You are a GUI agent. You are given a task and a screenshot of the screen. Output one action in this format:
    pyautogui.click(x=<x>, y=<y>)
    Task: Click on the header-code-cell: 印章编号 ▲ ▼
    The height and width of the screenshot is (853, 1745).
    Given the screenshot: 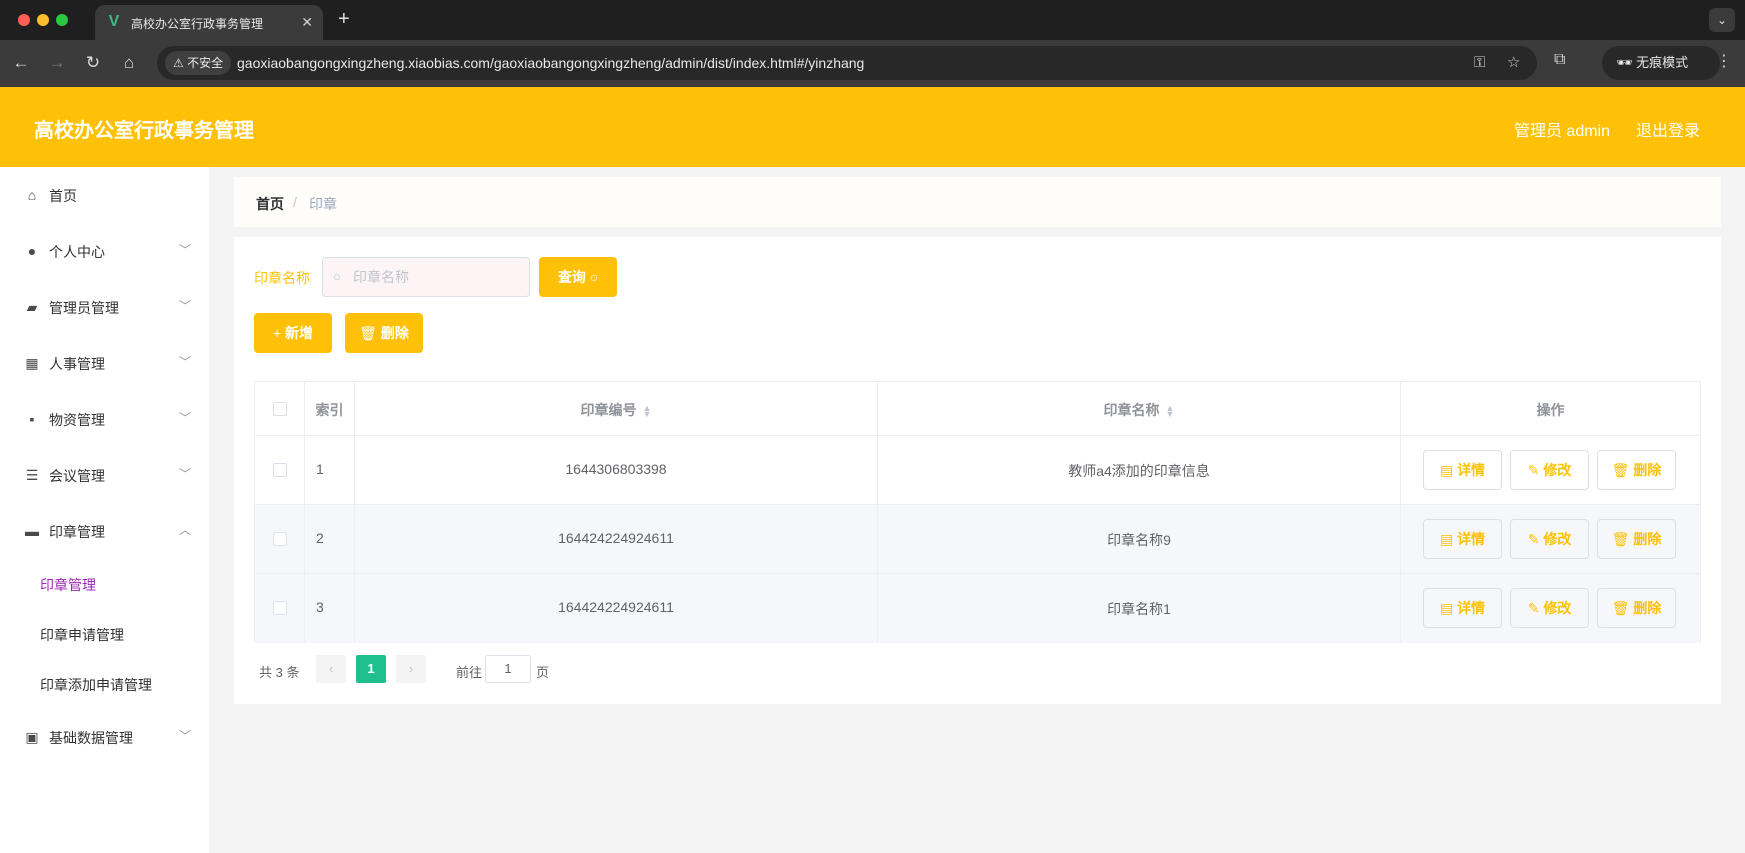 What is the action you would take?
    pyautogui.click(x=616, y=408)
    